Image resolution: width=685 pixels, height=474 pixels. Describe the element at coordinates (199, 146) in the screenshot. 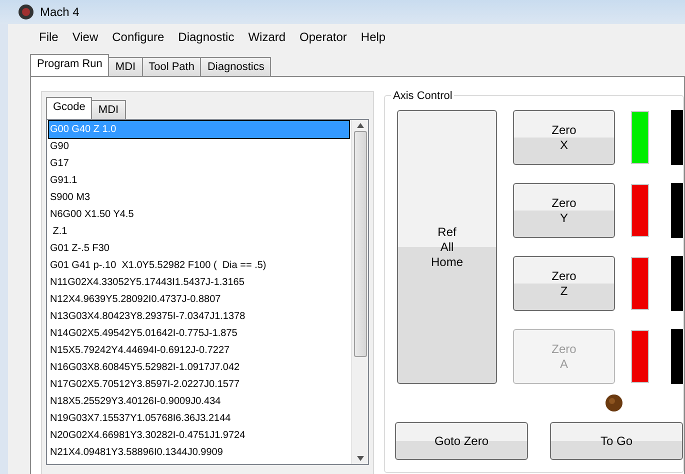

I see `gcode-line: G90` at that location.